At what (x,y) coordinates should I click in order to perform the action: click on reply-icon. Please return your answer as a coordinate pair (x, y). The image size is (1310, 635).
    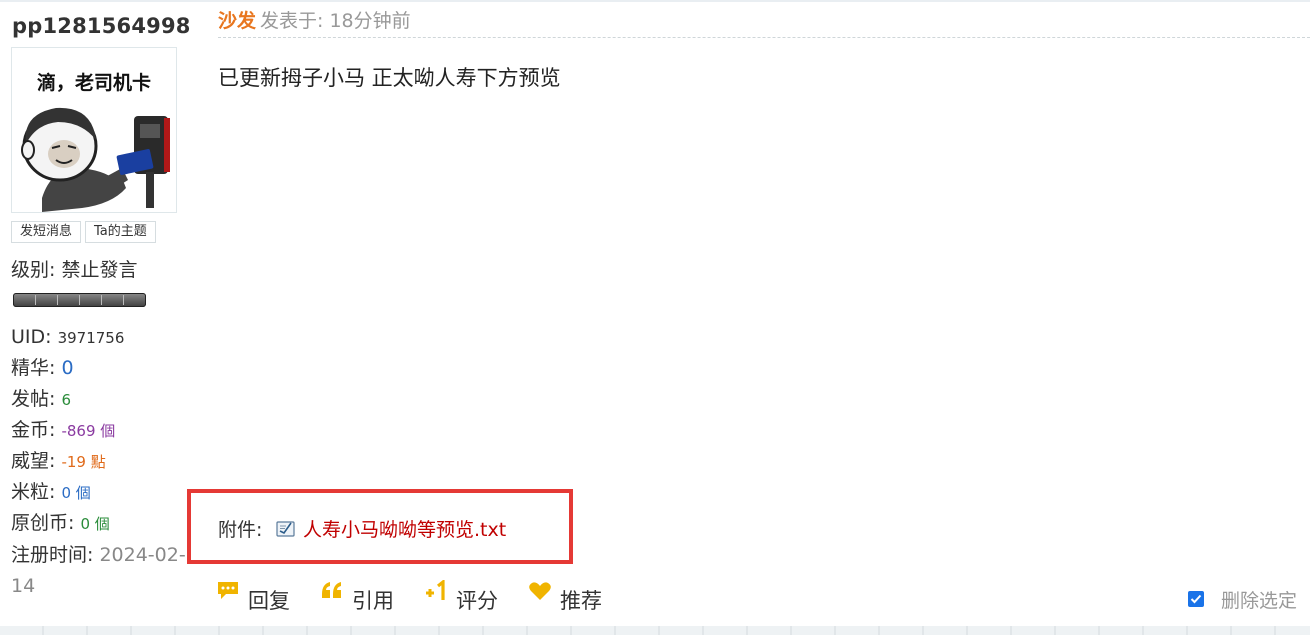
    Looking at the image, I should click on (228, 590).